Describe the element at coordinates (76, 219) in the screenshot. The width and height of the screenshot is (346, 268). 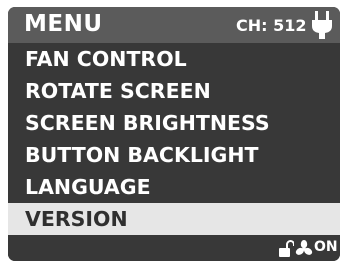
I see `menu-item-label: VERSION` at that location.